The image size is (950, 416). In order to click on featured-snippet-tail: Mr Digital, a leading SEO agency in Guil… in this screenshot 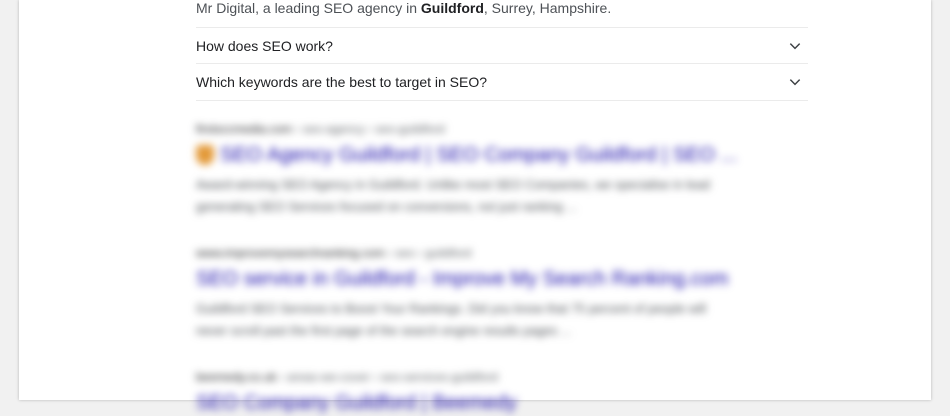, I will do `click(502, 9)`.